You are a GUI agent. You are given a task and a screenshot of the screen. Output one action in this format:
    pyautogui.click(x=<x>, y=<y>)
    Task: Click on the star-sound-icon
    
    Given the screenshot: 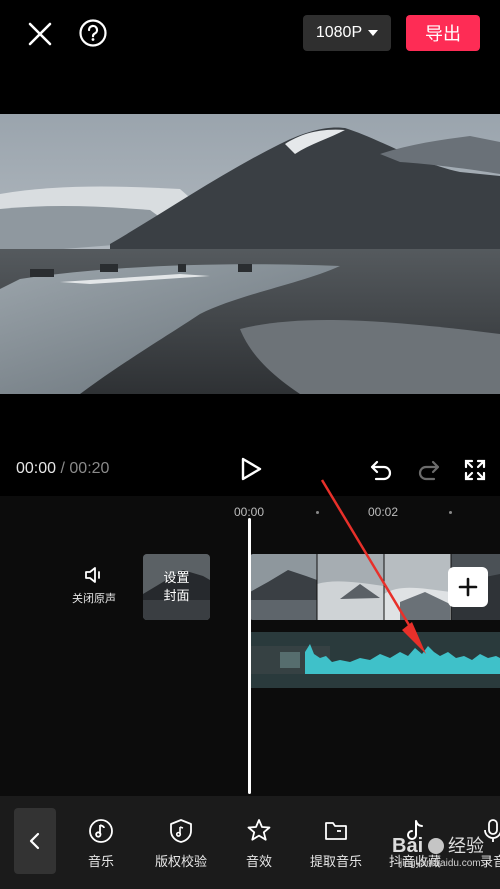 What is the action you would take?
    pyautogui.click(x=259, y=830)
    